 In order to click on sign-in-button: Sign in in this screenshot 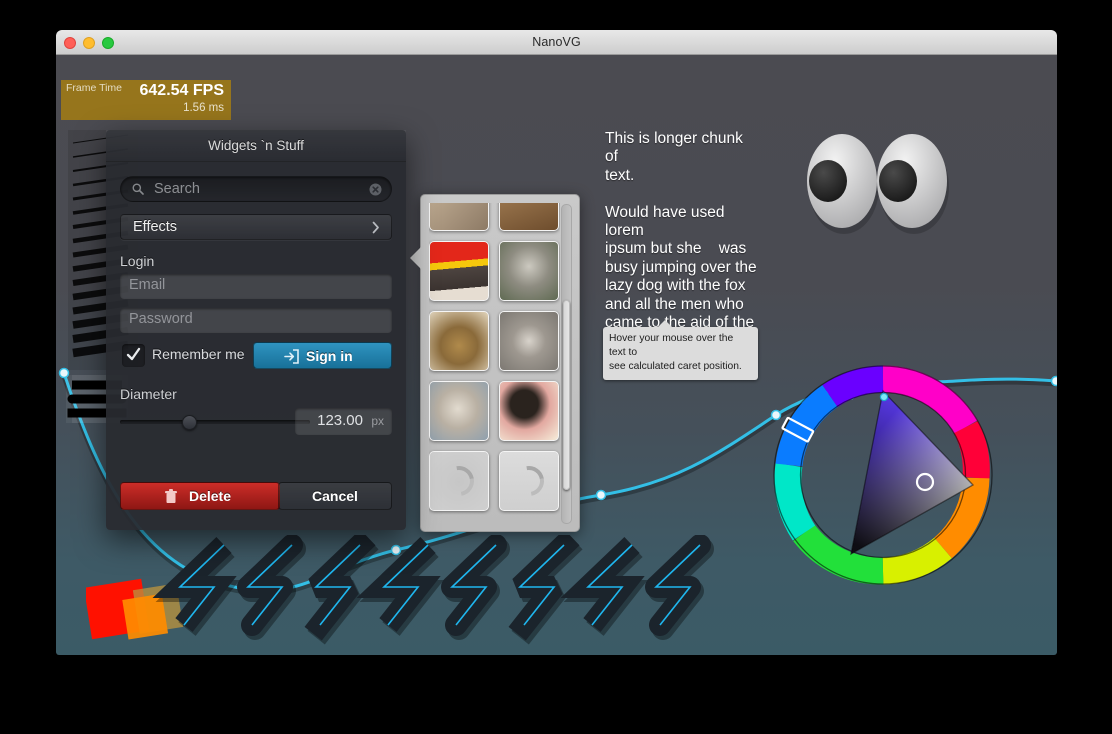, I will do `click(322, 355)`.